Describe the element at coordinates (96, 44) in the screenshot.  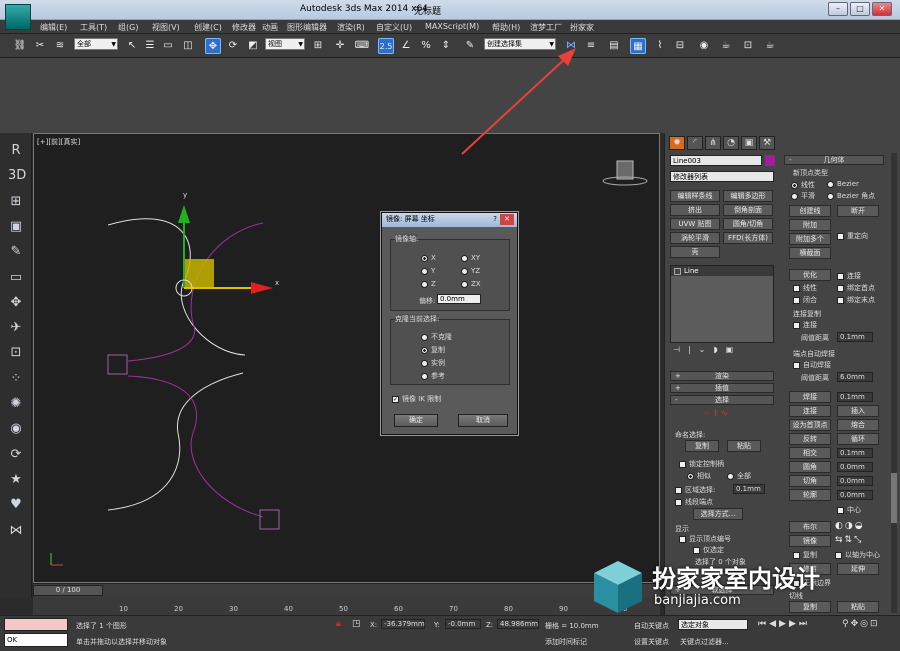
I see `selection-filter-dropdown: 全部` at that location.